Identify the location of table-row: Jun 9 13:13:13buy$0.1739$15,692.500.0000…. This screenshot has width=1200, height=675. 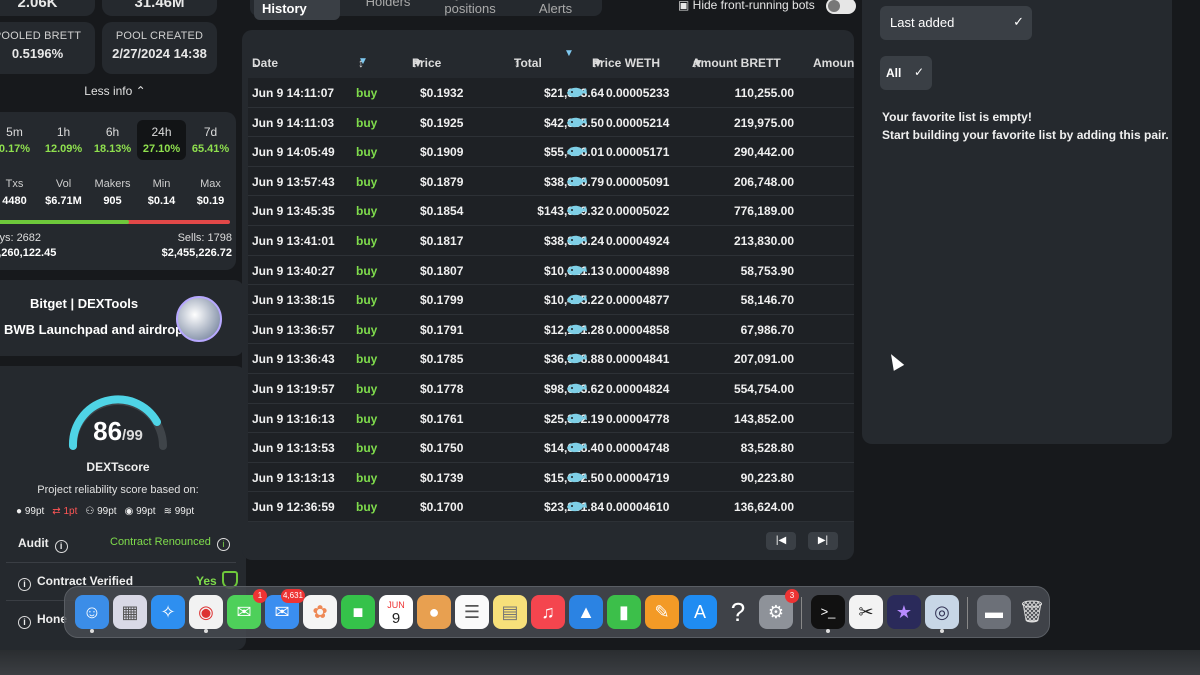
(551, 477).